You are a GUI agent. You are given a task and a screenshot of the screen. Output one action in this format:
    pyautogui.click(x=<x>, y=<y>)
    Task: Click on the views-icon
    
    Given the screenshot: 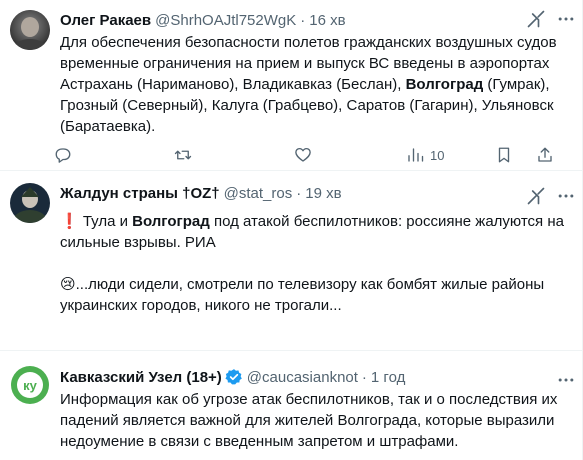 What is the action you would take?
    pyautogui.click(x=416, y=155)
    